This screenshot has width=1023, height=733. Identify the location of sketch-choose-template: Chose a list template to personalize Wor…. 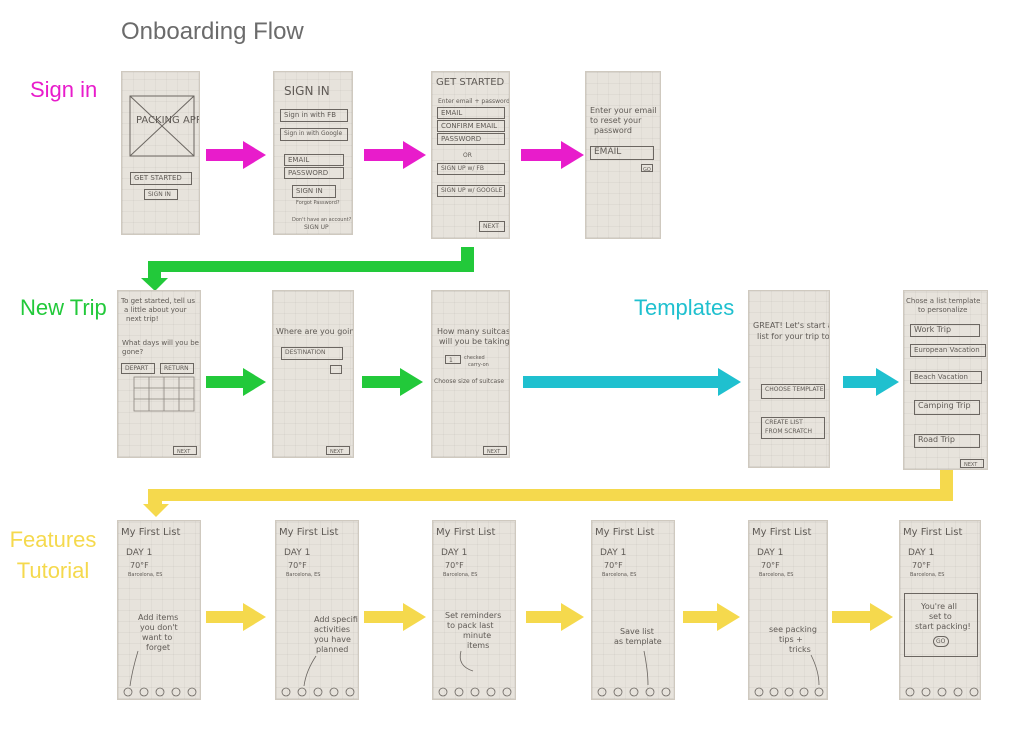
(945, 380).